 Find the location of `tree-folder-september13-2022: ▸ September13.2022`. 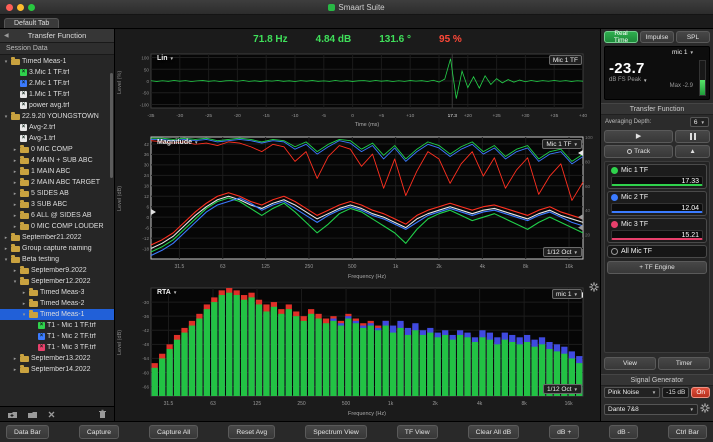

tree-folder-september13-2022: ▸ September13.2022 is located at coordinates (57, 358).